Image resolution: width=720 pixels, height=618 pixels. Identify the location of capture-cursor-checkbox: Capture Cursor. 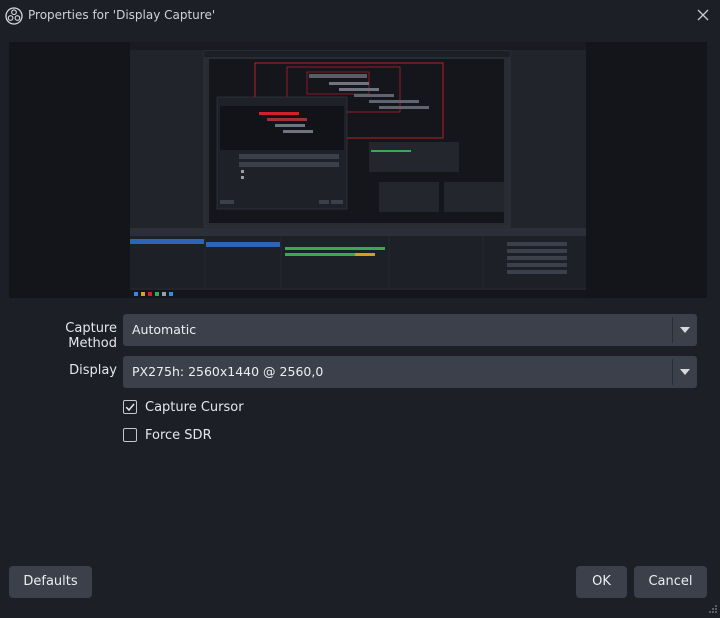
(183, 407).